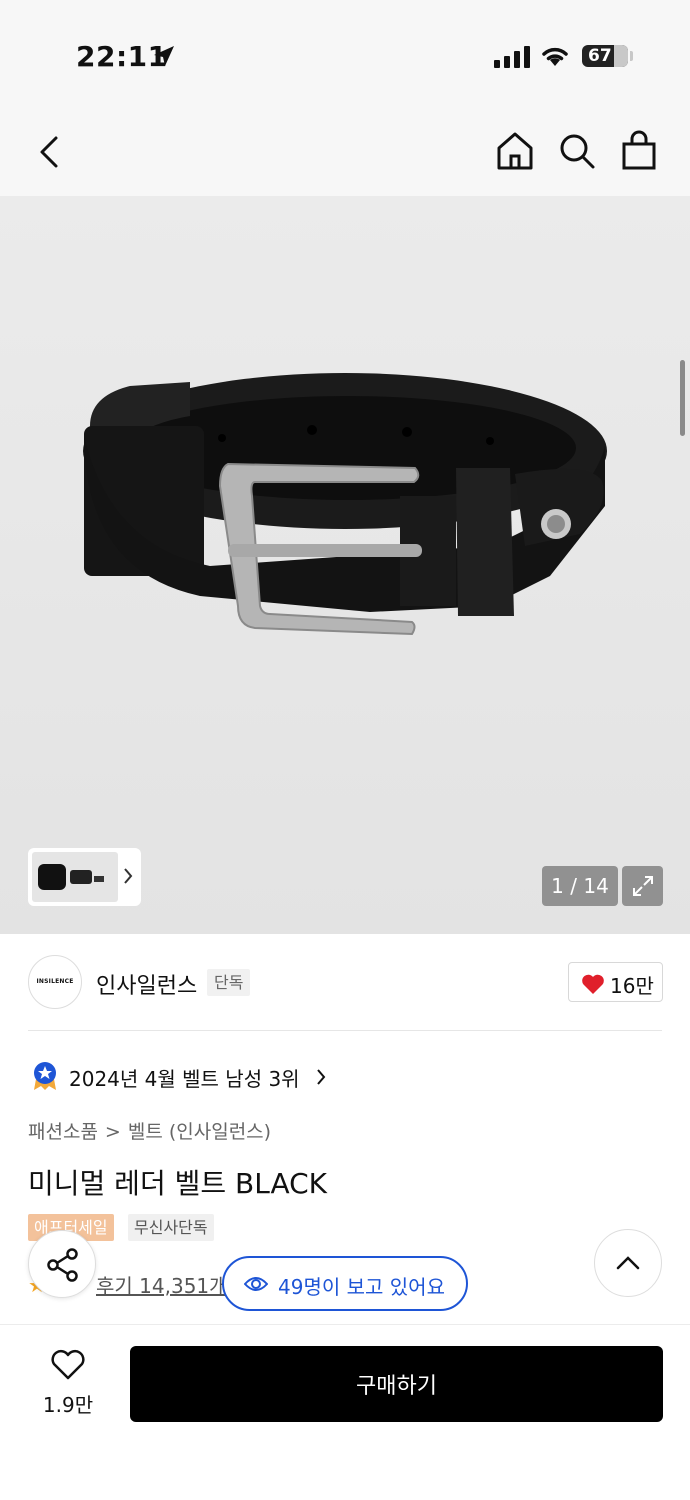  I want to click on back-icon, so click(49, 152).